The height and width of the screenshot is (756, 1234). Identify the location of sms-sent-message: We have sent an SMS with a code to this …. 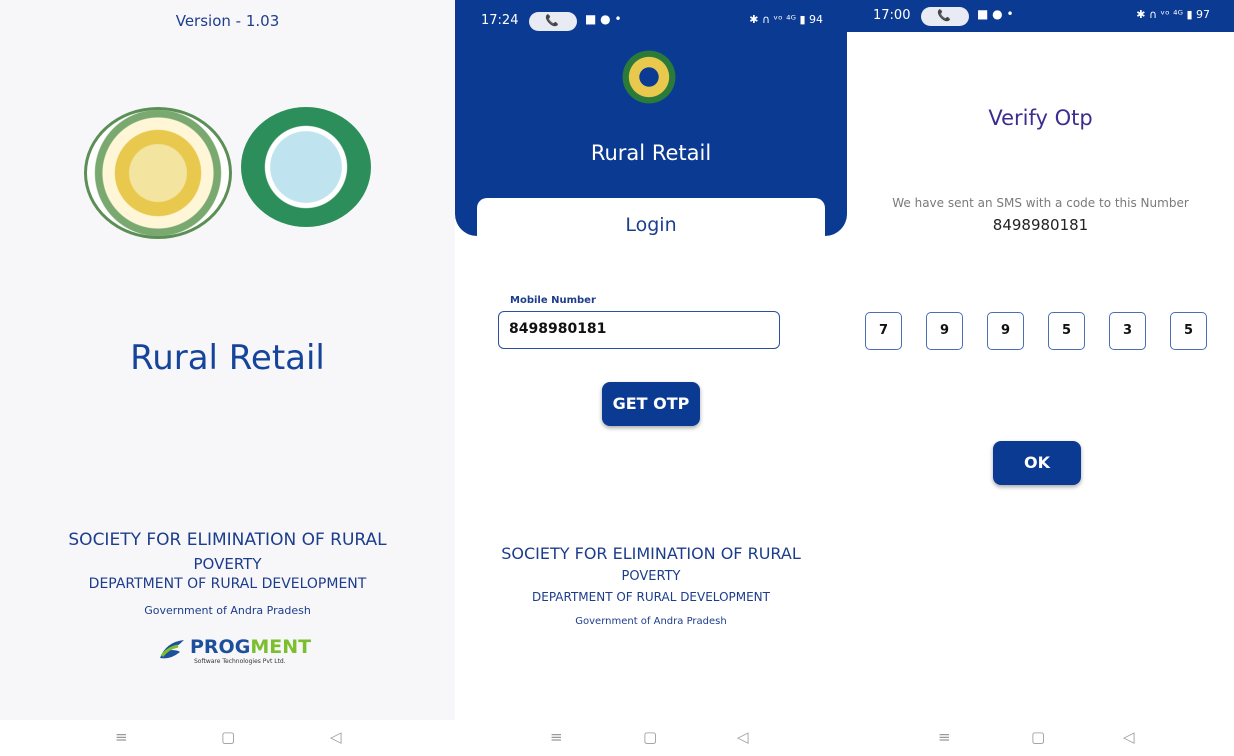
(1040, 203).